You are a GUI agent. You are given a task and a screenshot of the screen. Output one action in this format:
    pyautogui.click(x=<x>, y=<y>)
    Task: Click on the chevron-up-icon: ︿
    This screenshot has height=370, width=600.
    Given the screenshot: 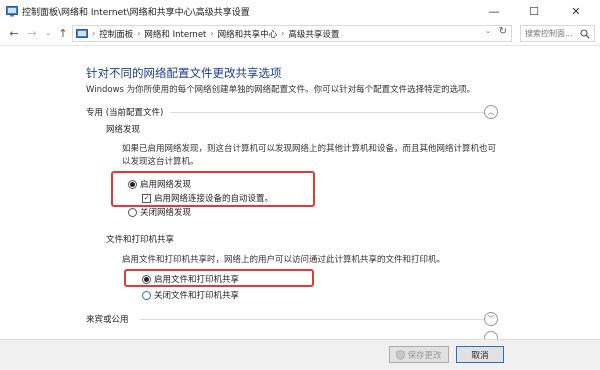 What is the action you would take?
    pyautogui.click(x=491, y=112)
    